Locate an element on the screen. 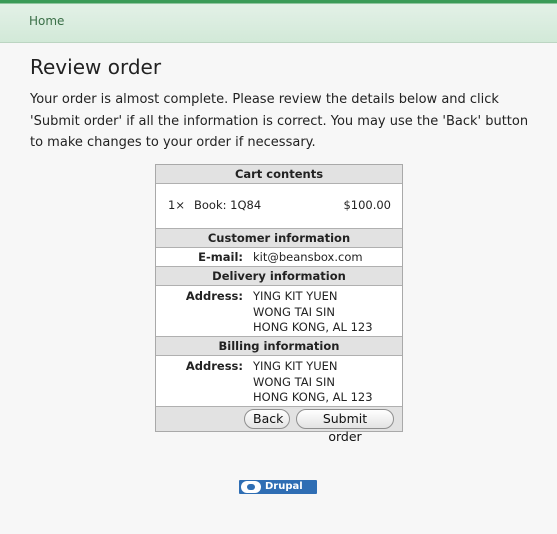 Image resolution: width=557 pixels, height=534 pixels. back-button: Back is located at coordinates (267, 419).